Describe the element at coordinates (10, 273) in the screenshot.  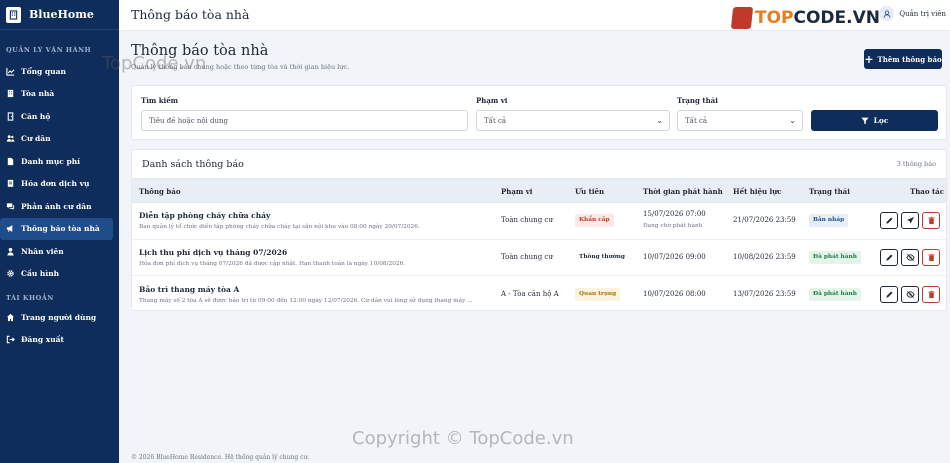
I see `gear-icon` at that location.